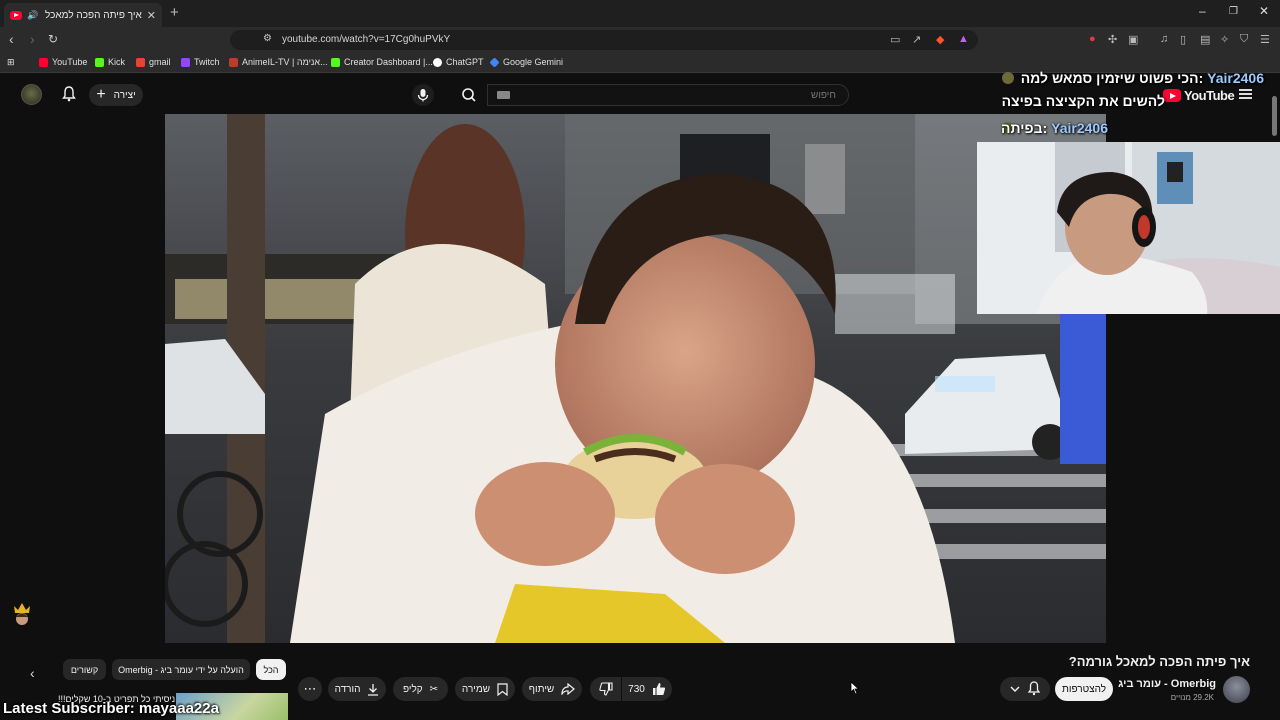 The width and height of the screenshot is (1280, 720). Describe the element at coordinates (1244, 39) in the screenshot. I see `vpn-icon: ⛉` at that location.